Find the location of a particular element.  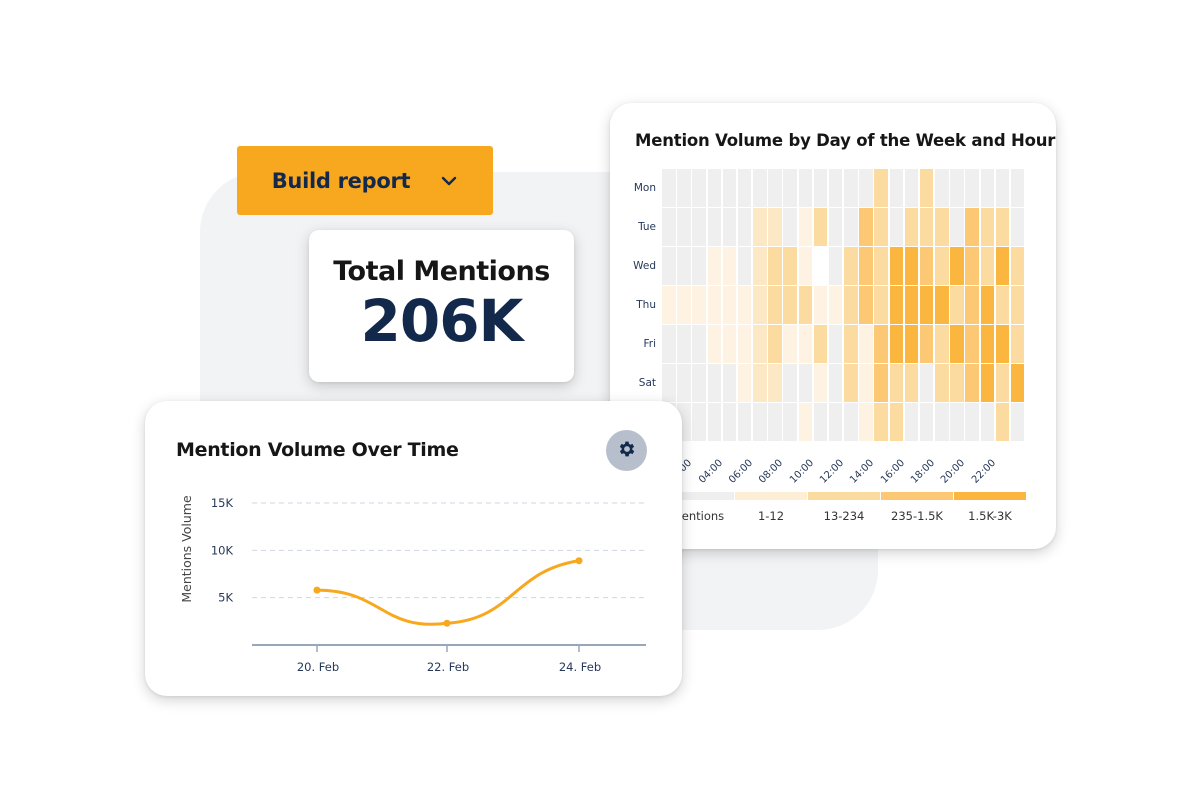

hour-label: 18:00 is located at coordinates (923, 471).